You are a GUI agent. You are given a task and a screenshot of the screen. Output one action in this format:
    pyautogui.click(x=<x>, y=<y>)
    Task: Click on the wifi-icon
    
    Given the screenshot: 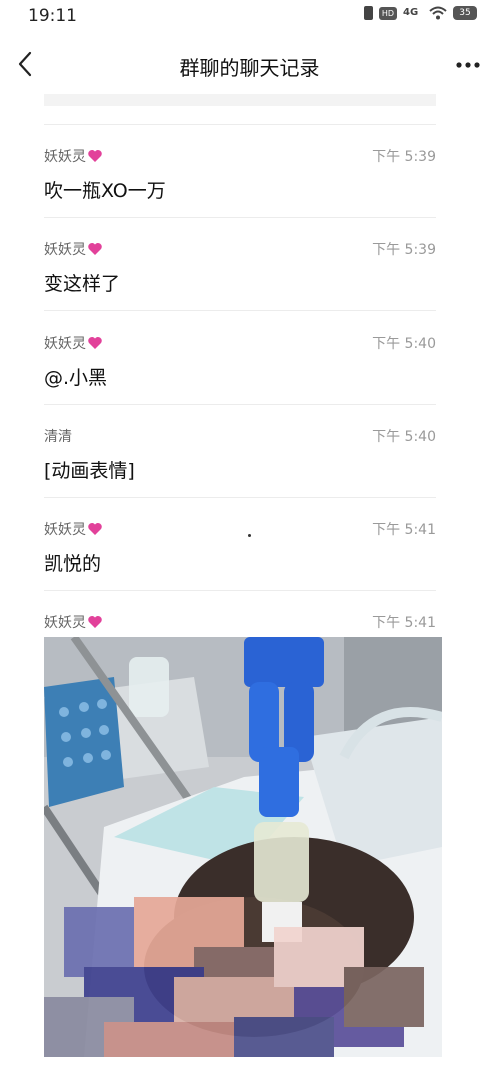 What is the action you would take?
    pyautogui.click(x=438, y=13)
    